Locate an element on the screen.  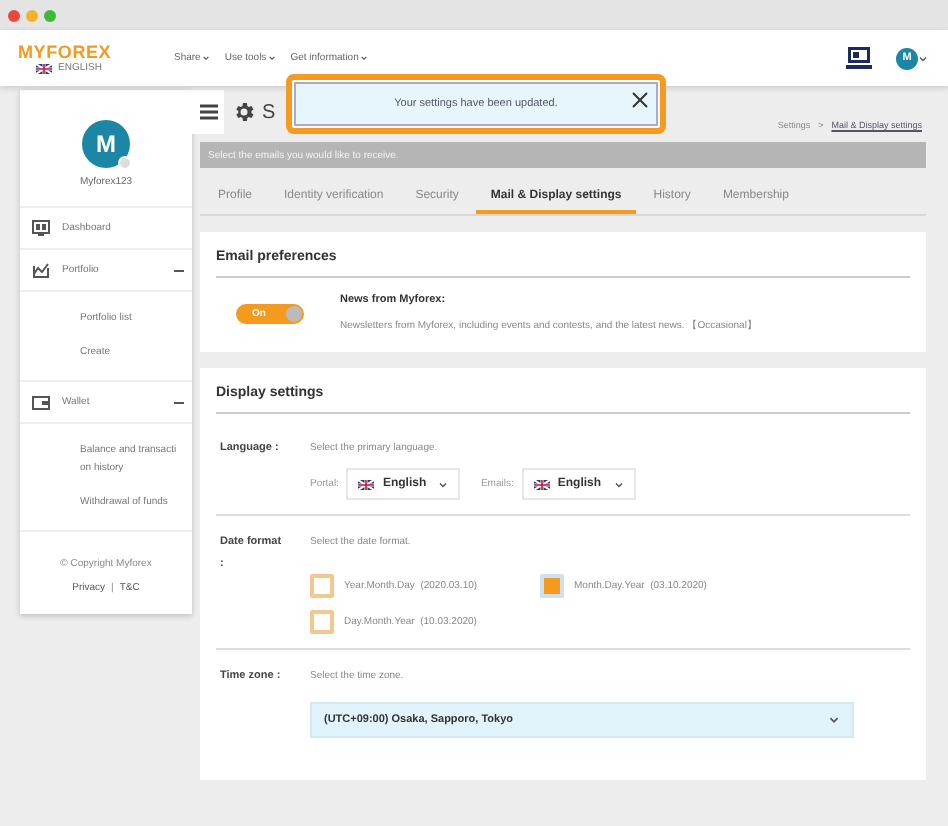
profile-avatar: M is located at coordinates (106, 144).